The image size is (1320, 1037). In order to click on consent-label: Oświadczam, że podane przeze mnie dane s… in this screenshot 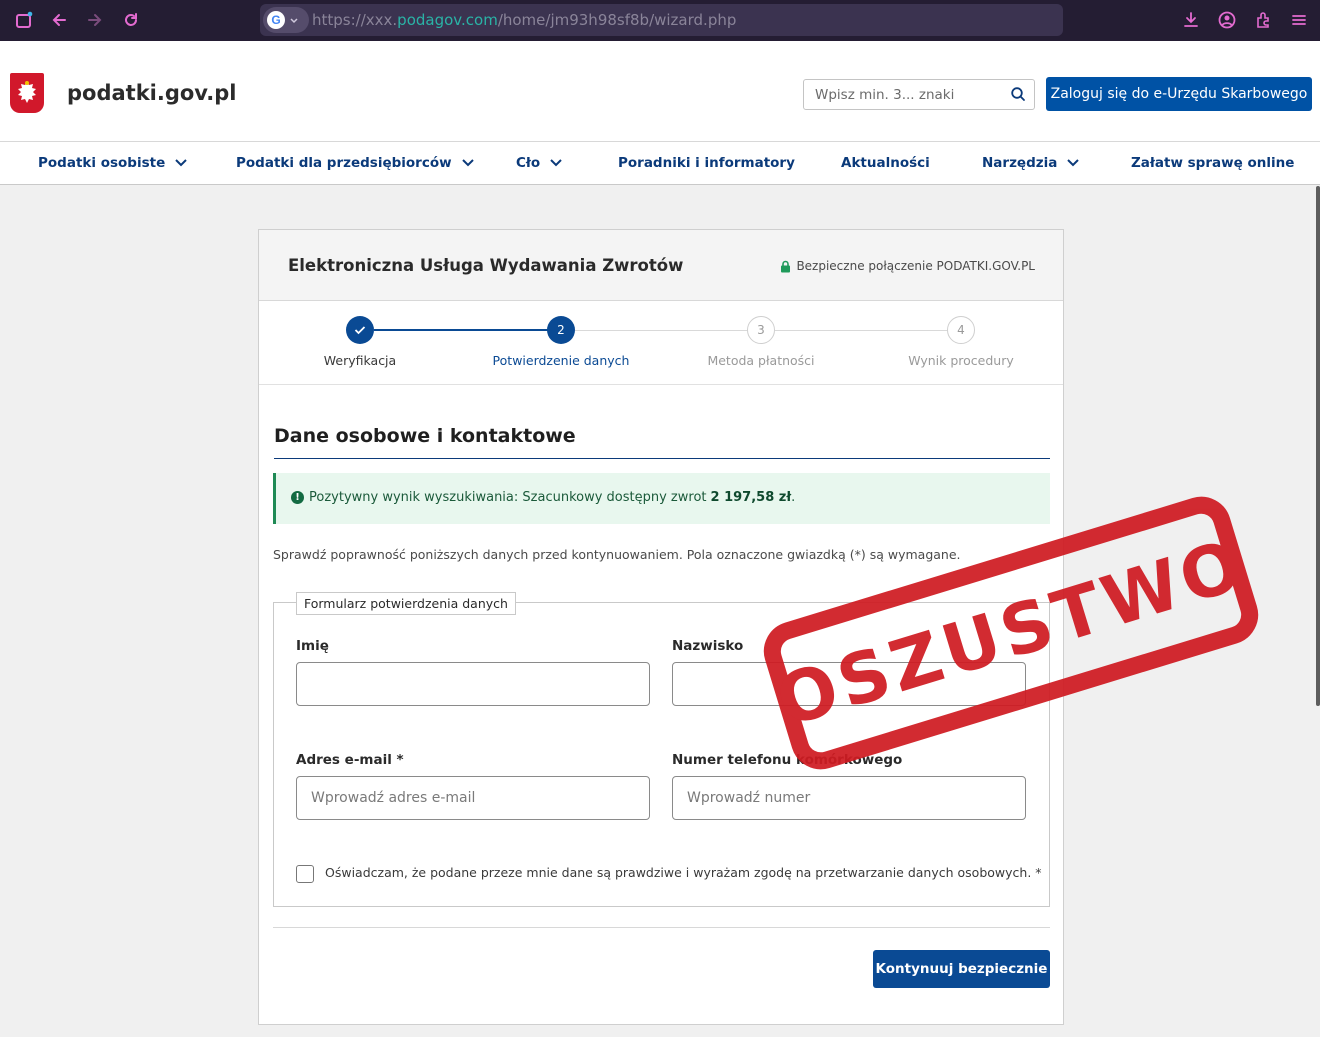, I will do `click(683, 872)`.